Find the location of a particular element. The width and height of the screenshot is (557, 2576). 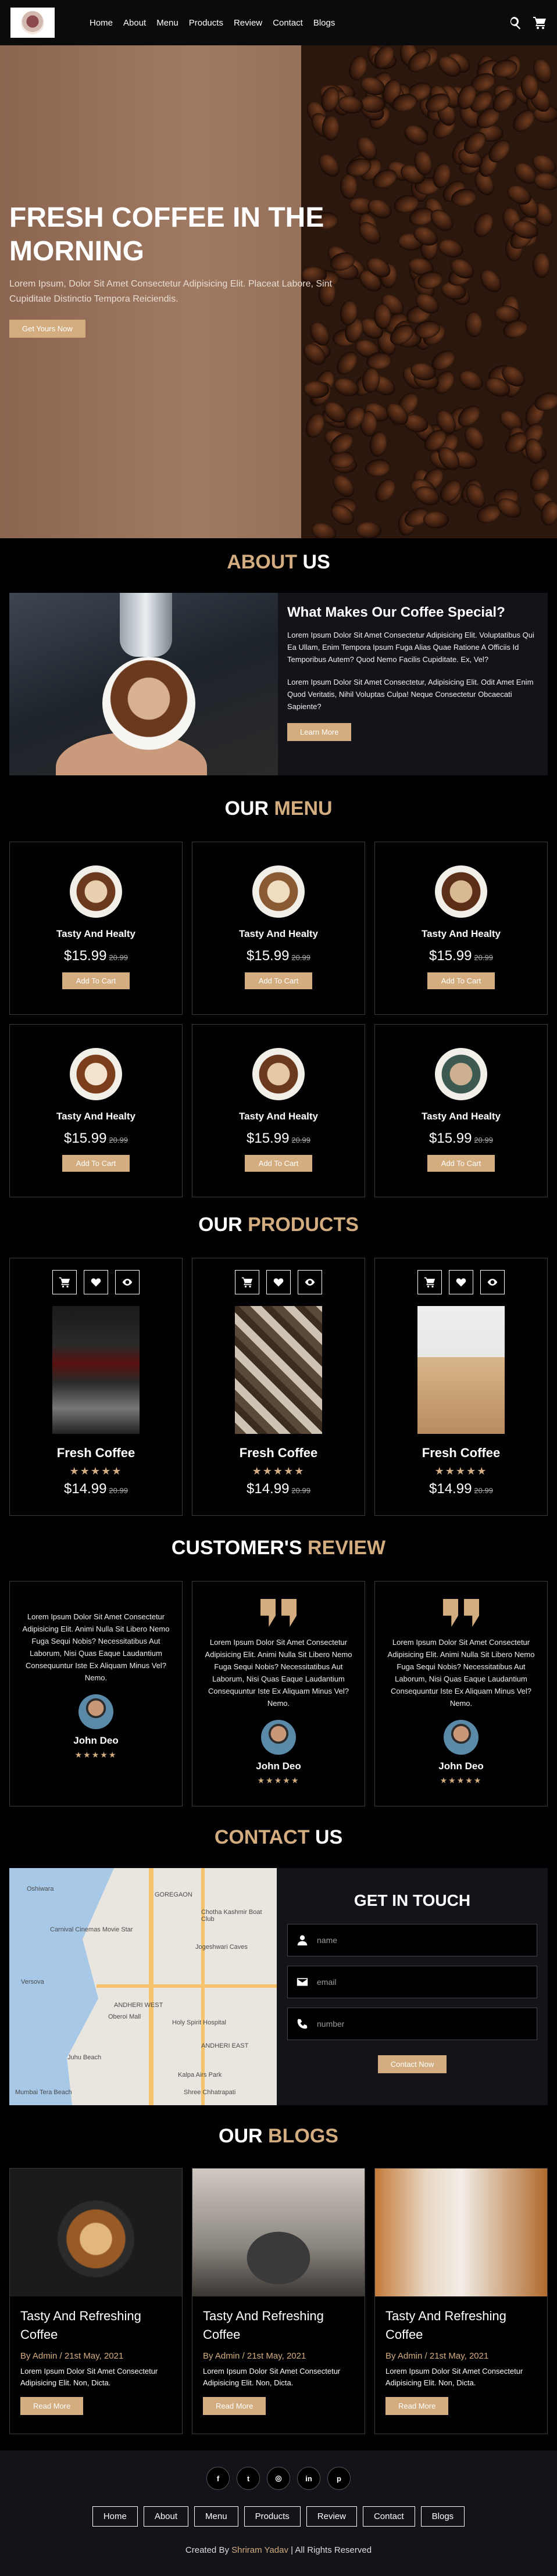

footer-link-menu: Menu is located at coordinates (216, 2517).